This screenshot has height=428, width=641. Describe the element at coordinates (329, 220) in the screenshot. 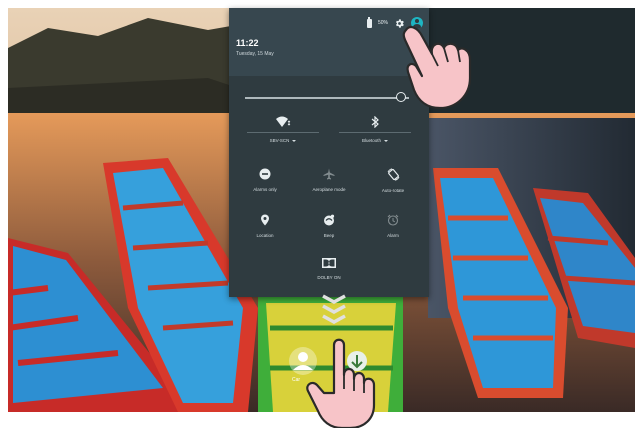

I see `beep-icon` at that location.